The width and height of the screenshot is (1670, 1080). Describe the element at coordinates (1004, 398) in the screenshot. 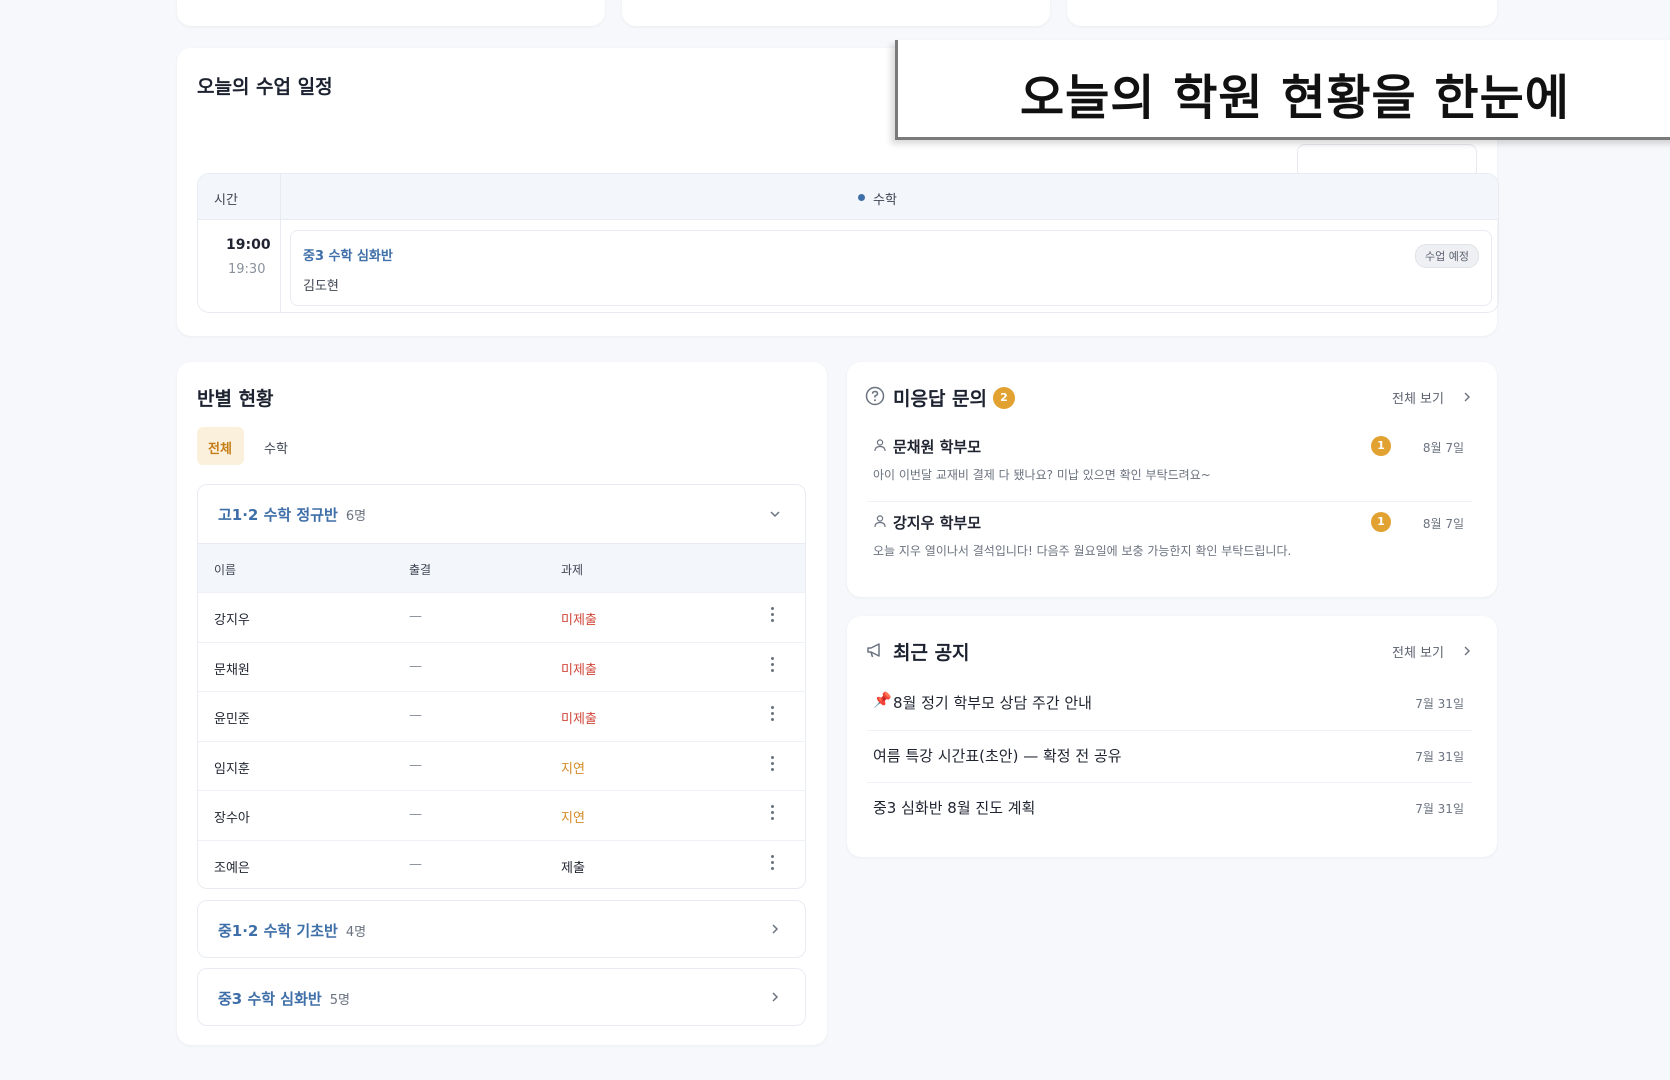

I see `inquiries-count-badge: 2` at that location.